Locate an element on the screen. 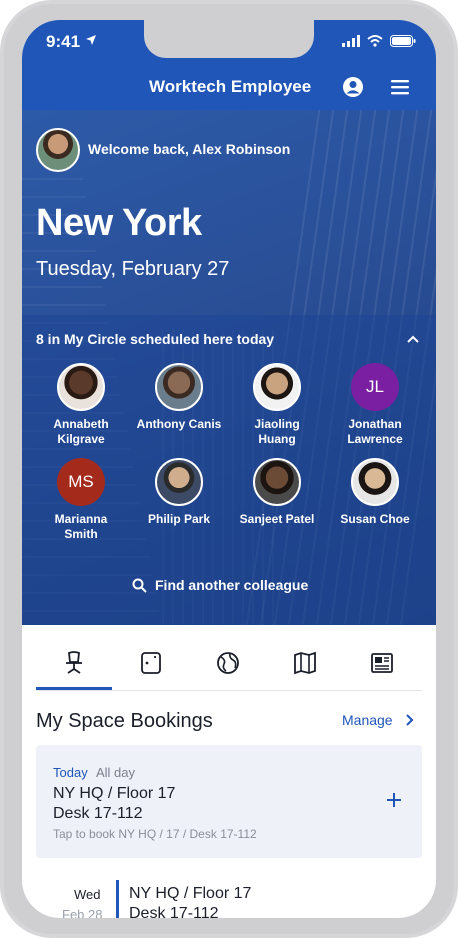 This screenshot has width=458, height=938. colleague-name: Philip Park is located at coordinates (179, 519).